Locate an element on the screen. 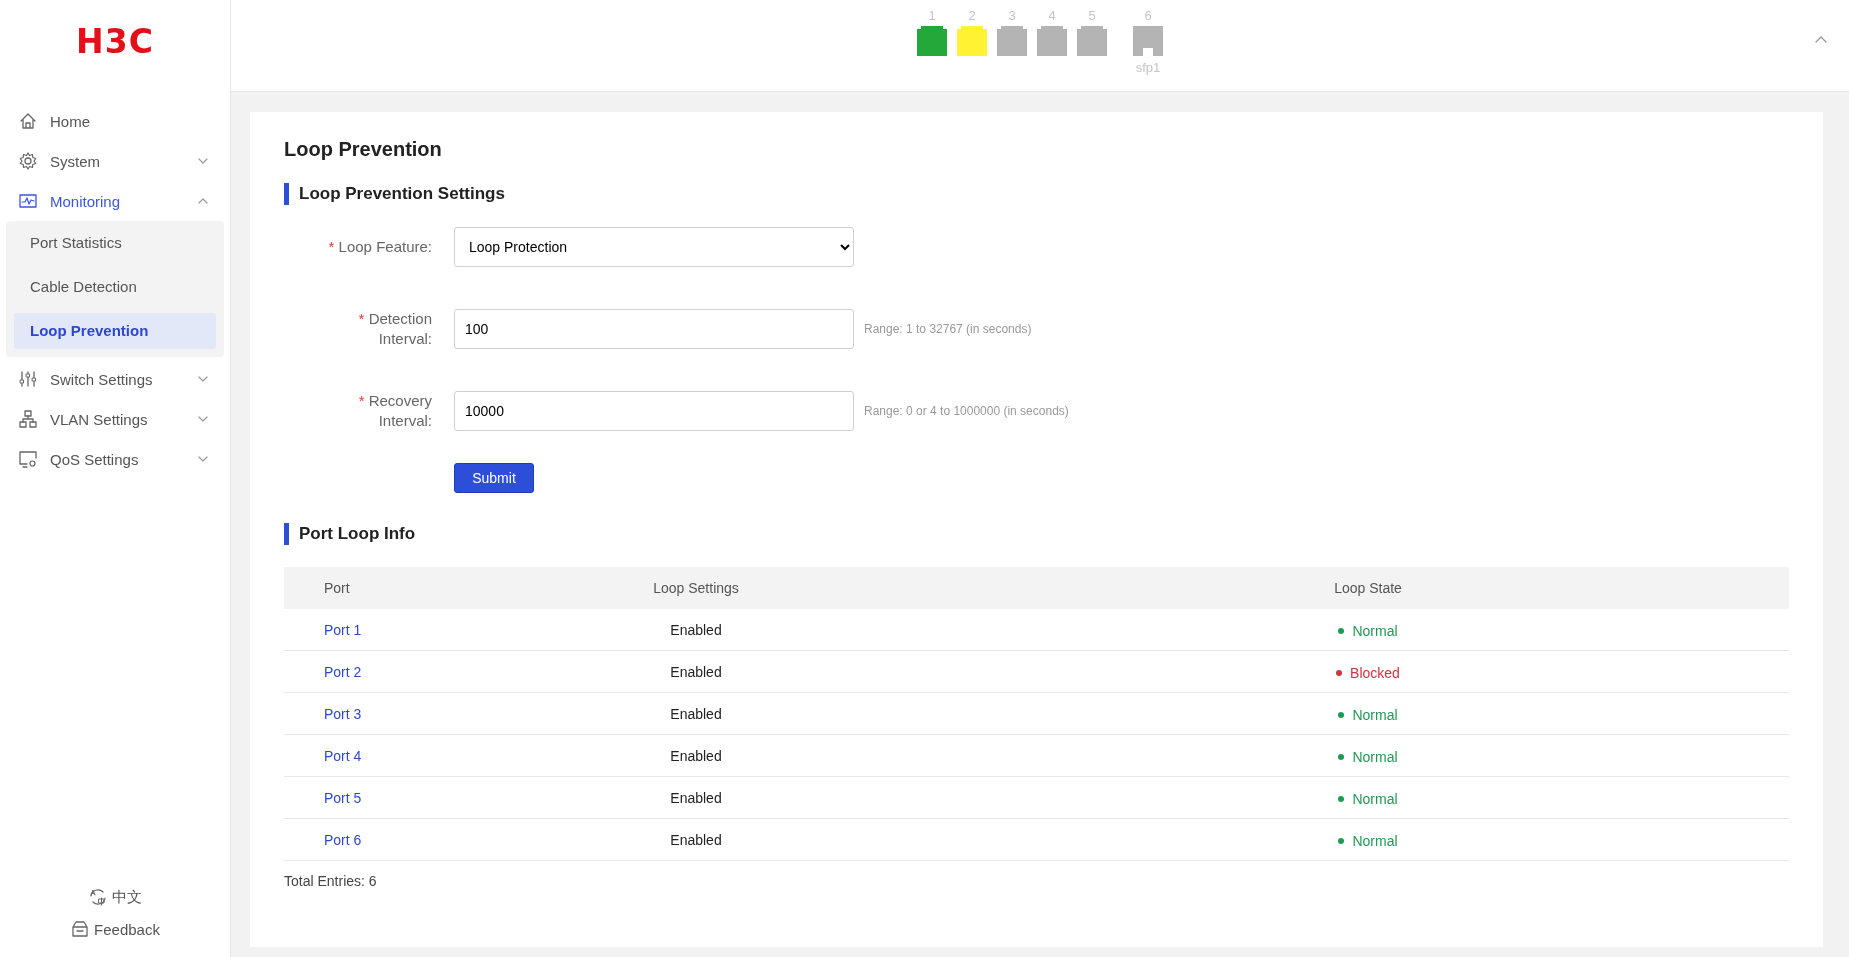 This screenshot has width=1849, height=957. sliders-icon is located at coordinates (28, 379).